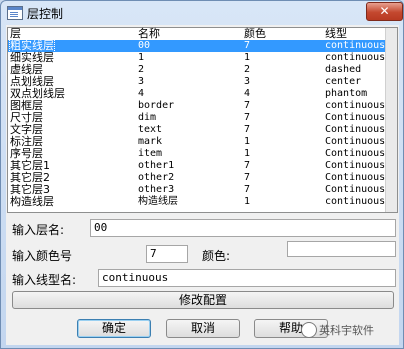 The width and height of the screenshot is (404, 349). Describe the element at coordinates (197, 142) in the screenshot. I see `table-row: 标注层 mark 1 Continuous` at that location.